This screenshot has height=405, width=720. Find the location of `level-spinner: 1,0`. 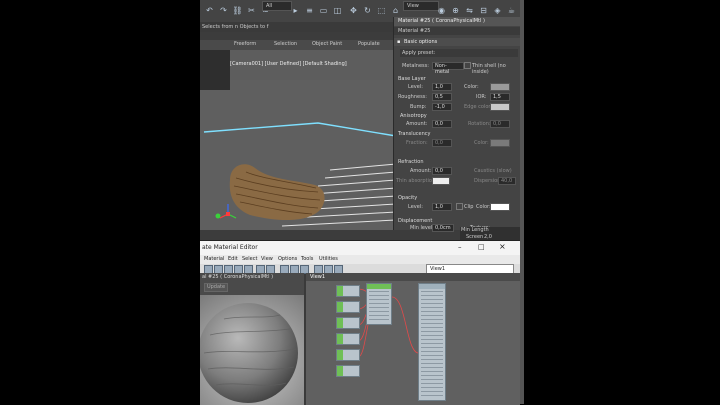

level-spinner: 1,0 is located at coordinates (442, 87).